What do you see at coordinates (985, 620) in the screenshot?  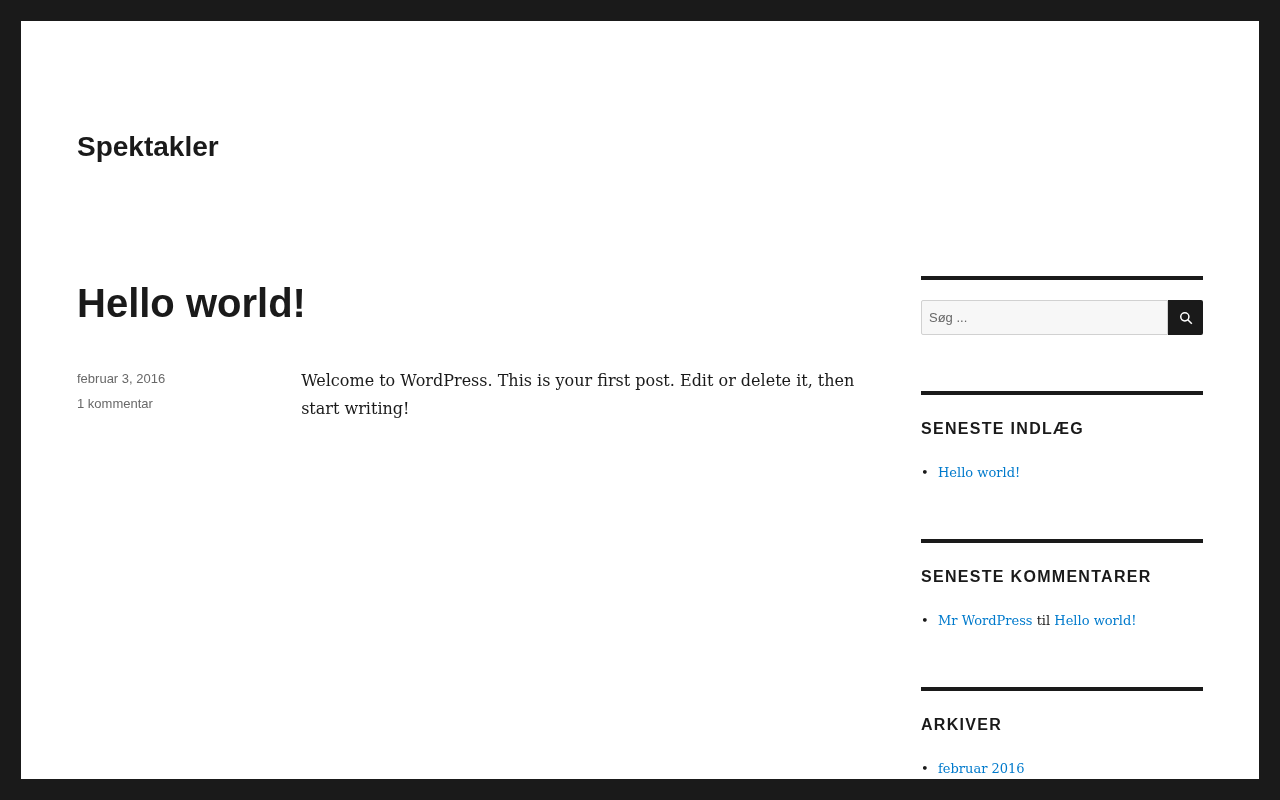 I see `widget-link: Mr WordPress` at bounding box center [985, 620].